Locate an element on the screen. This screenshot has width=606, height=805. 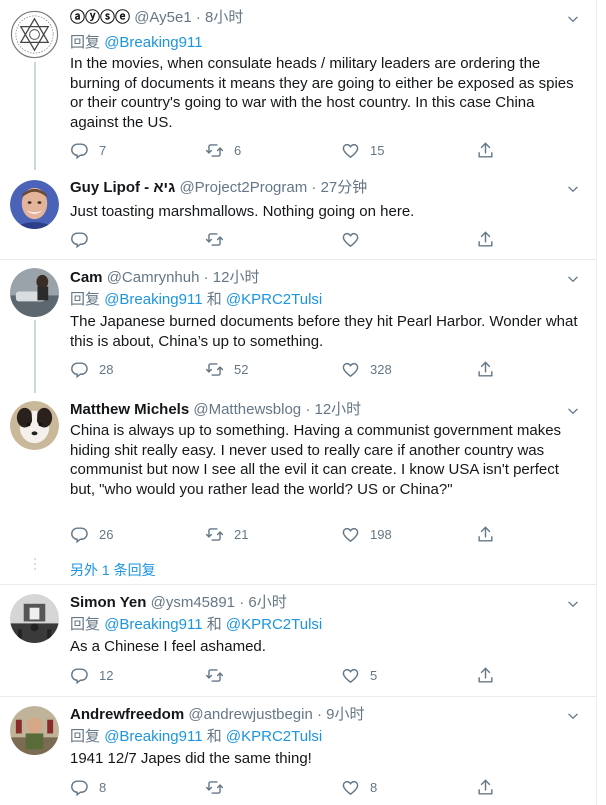
and-word: 和 is located at coordinates (214, 736).